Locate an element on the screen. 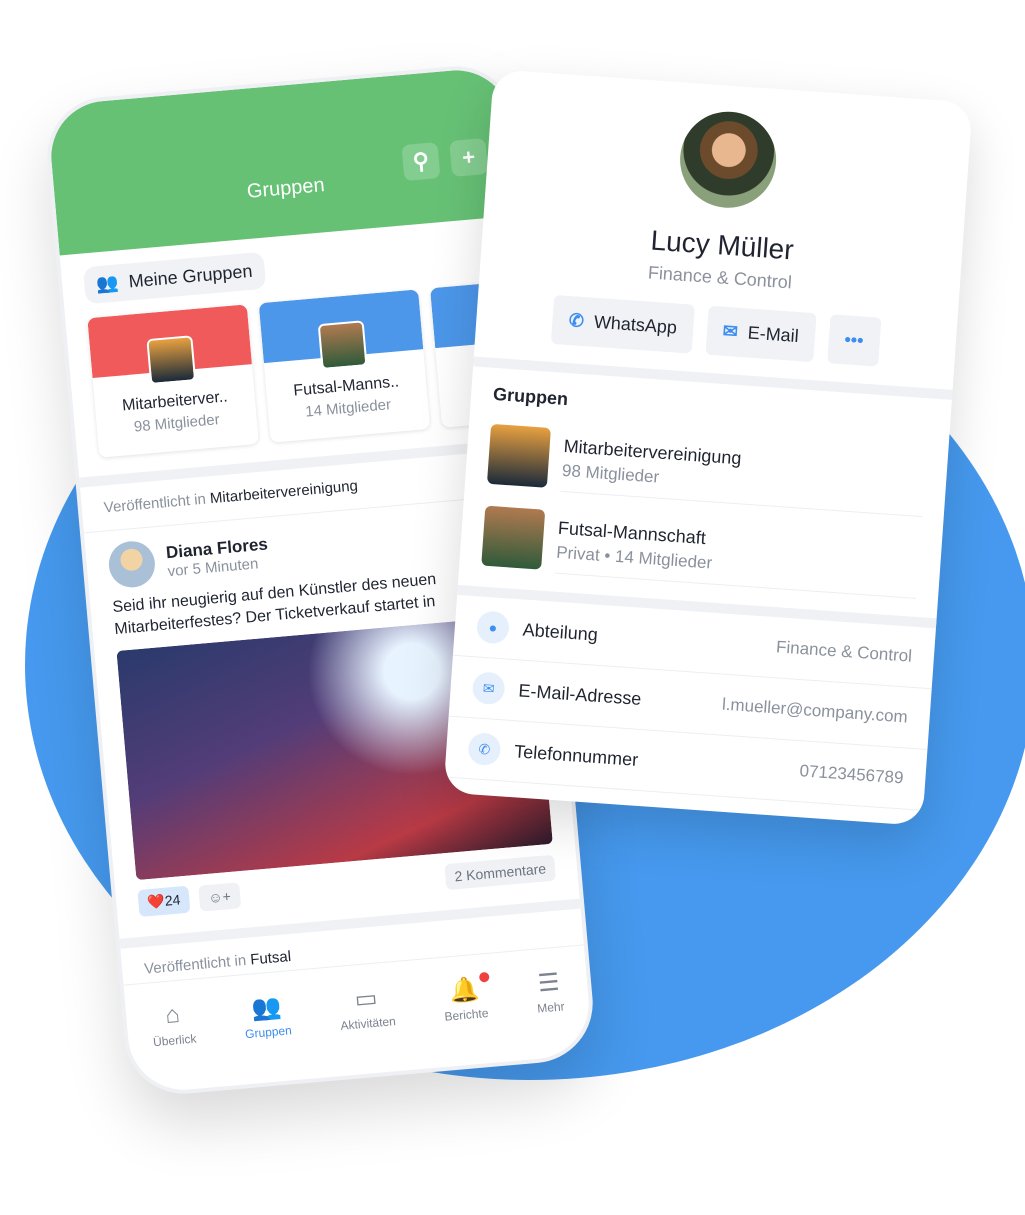 The height and width of the screenshot is (1215, 1025). phone-icon: ✆ is located at coordinates (484, 749).